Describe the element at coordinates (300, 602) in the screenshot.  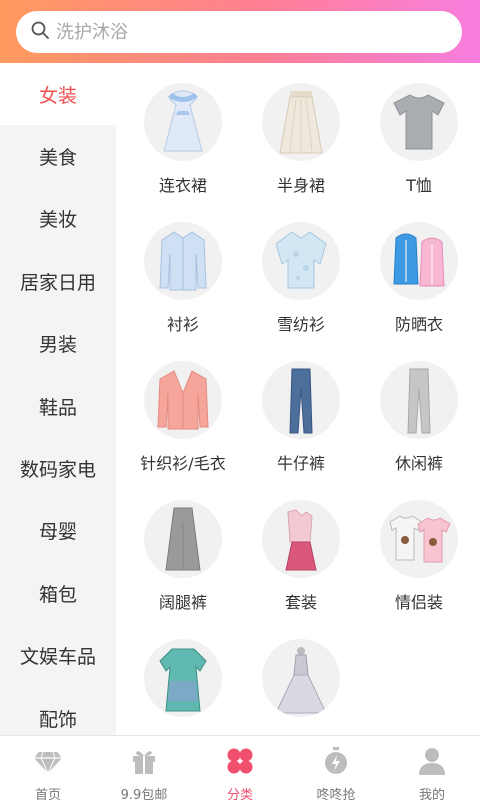
I see `subcategory-label: 套装` at that location.